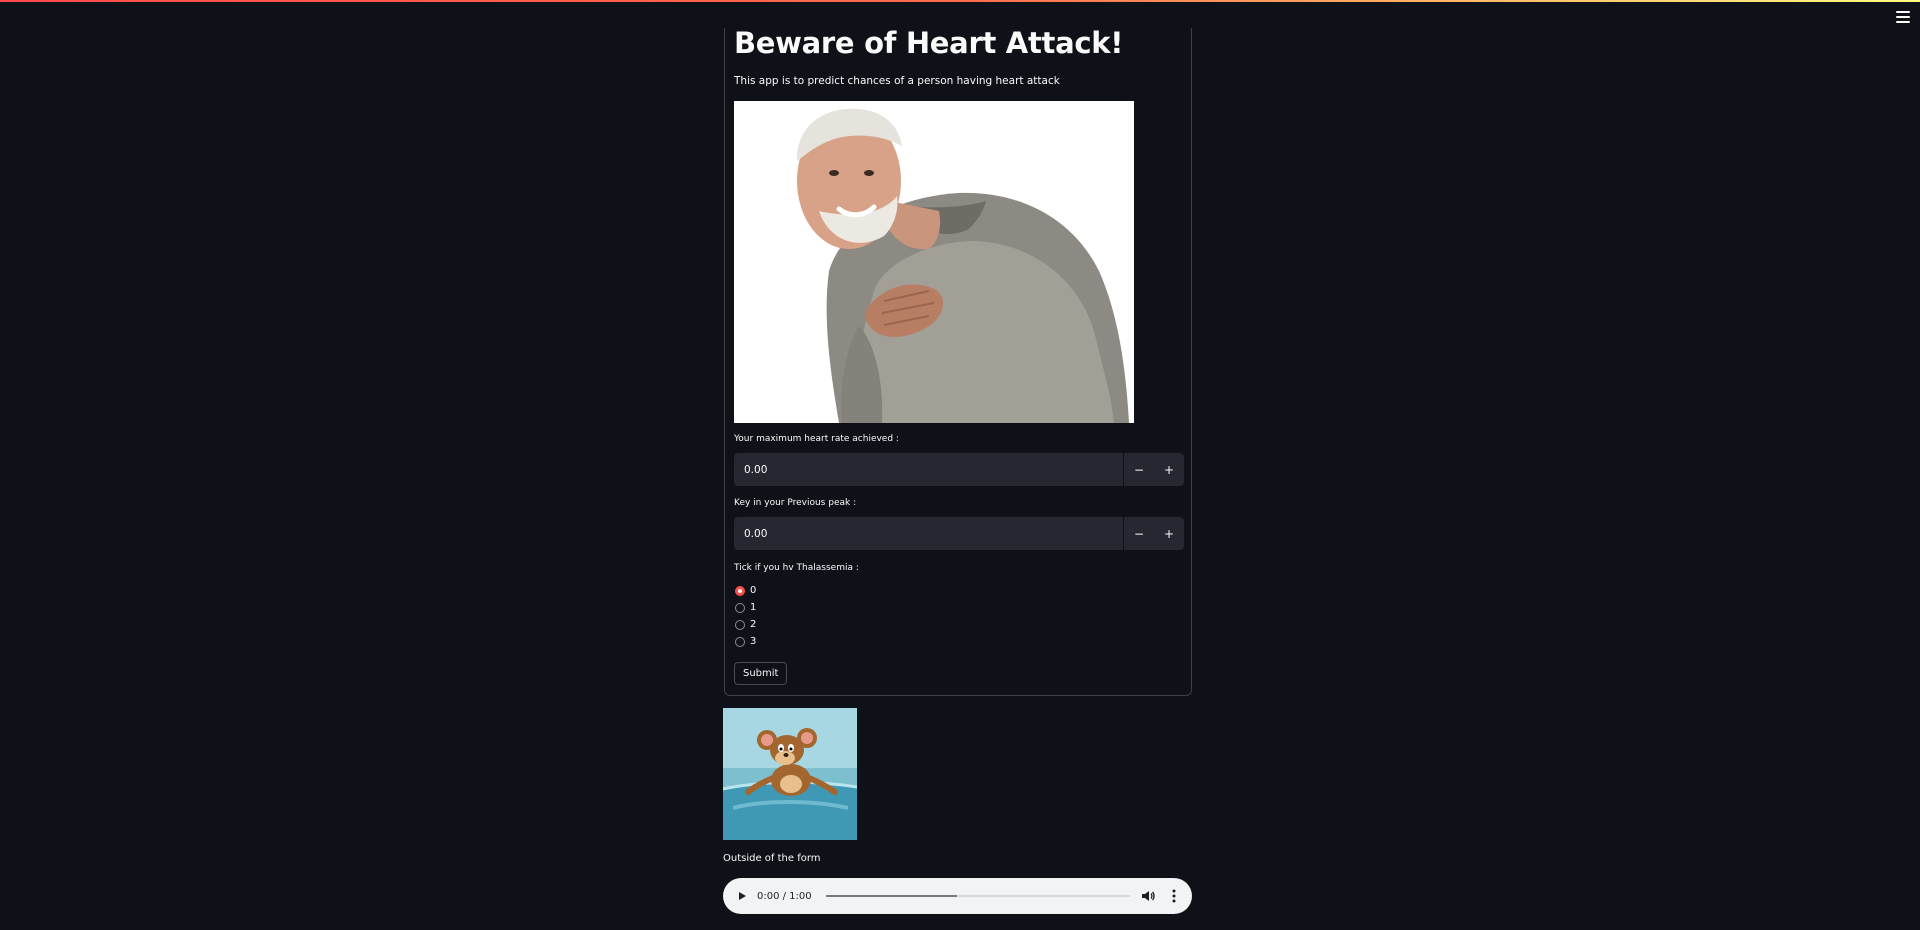 This screenshot has width=1920, height=930. What do you see at coordinates (1138, 533) in the screenshot?
I see `previous-peak-decrement-button: −` at bounding box center [1138, 533].